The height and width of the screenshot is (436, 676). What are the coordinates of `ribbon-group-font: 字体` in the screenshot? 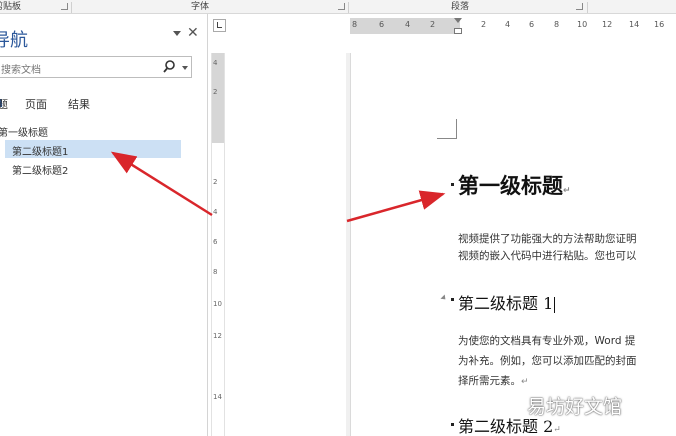 It's located at (200, 7).